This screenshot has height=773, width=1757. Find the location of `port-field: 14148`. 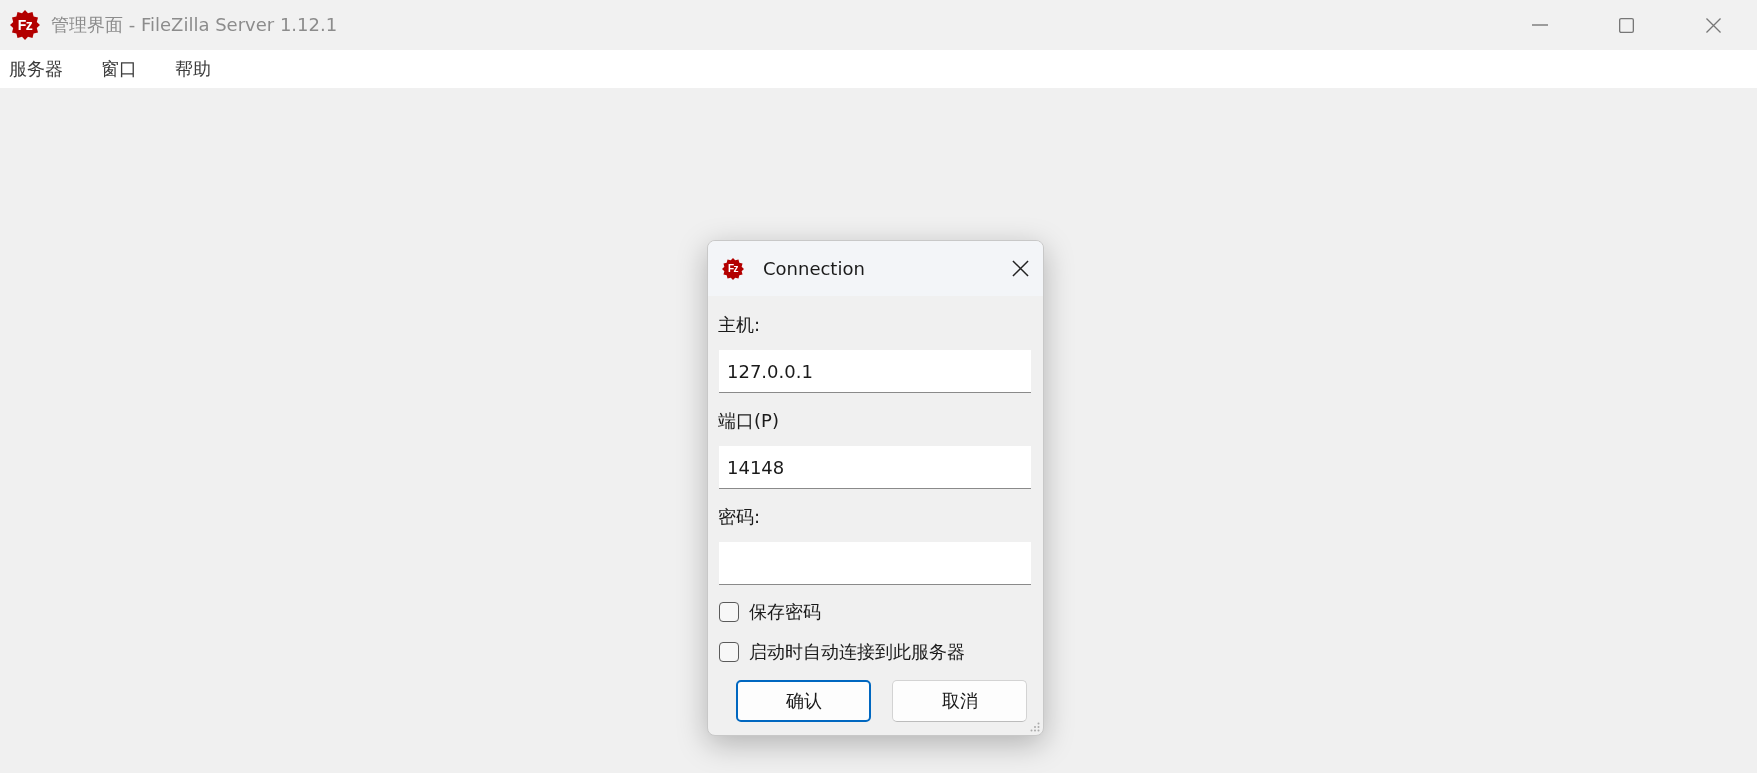

port-field: 14148 is located at coordinates (875, 467).